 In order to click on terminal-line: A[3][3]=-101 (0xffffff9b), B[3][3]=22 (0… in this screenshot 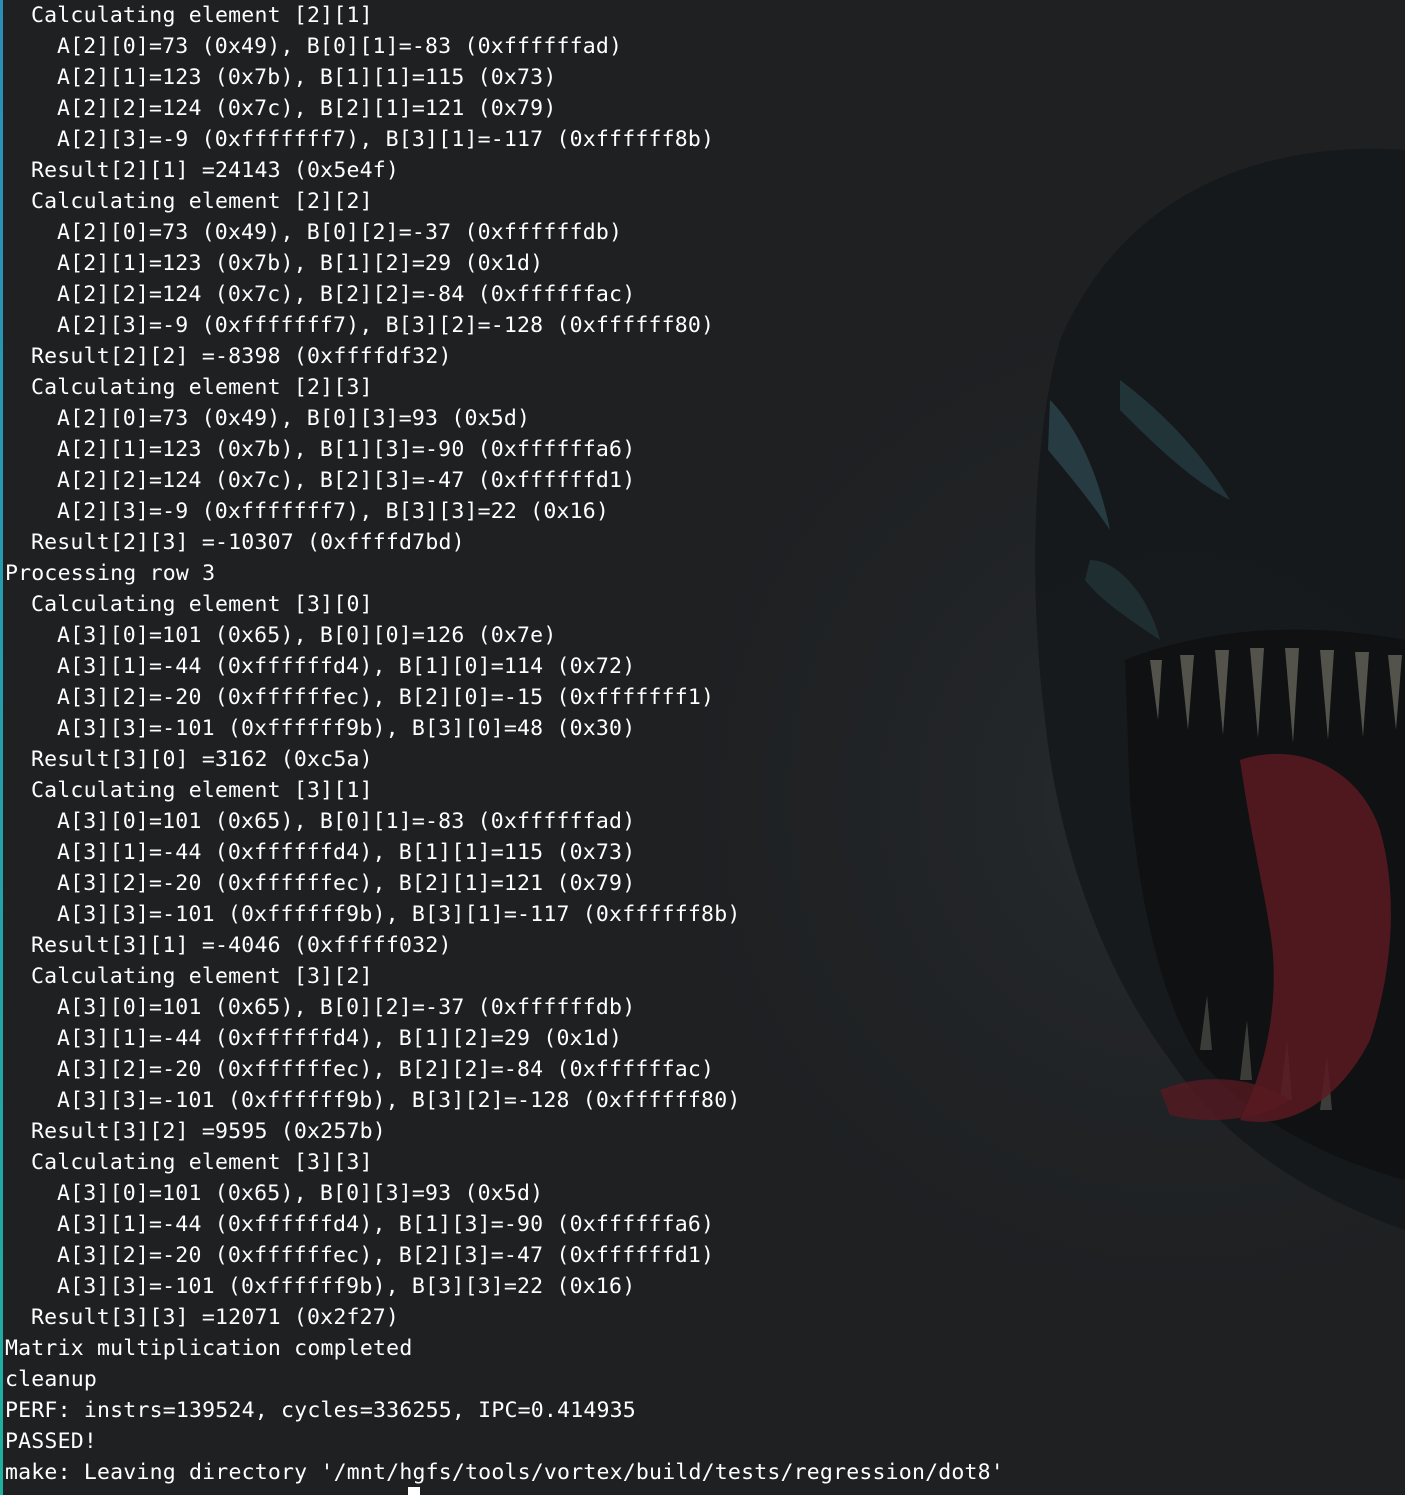, I will do `click(346, 1286)`.